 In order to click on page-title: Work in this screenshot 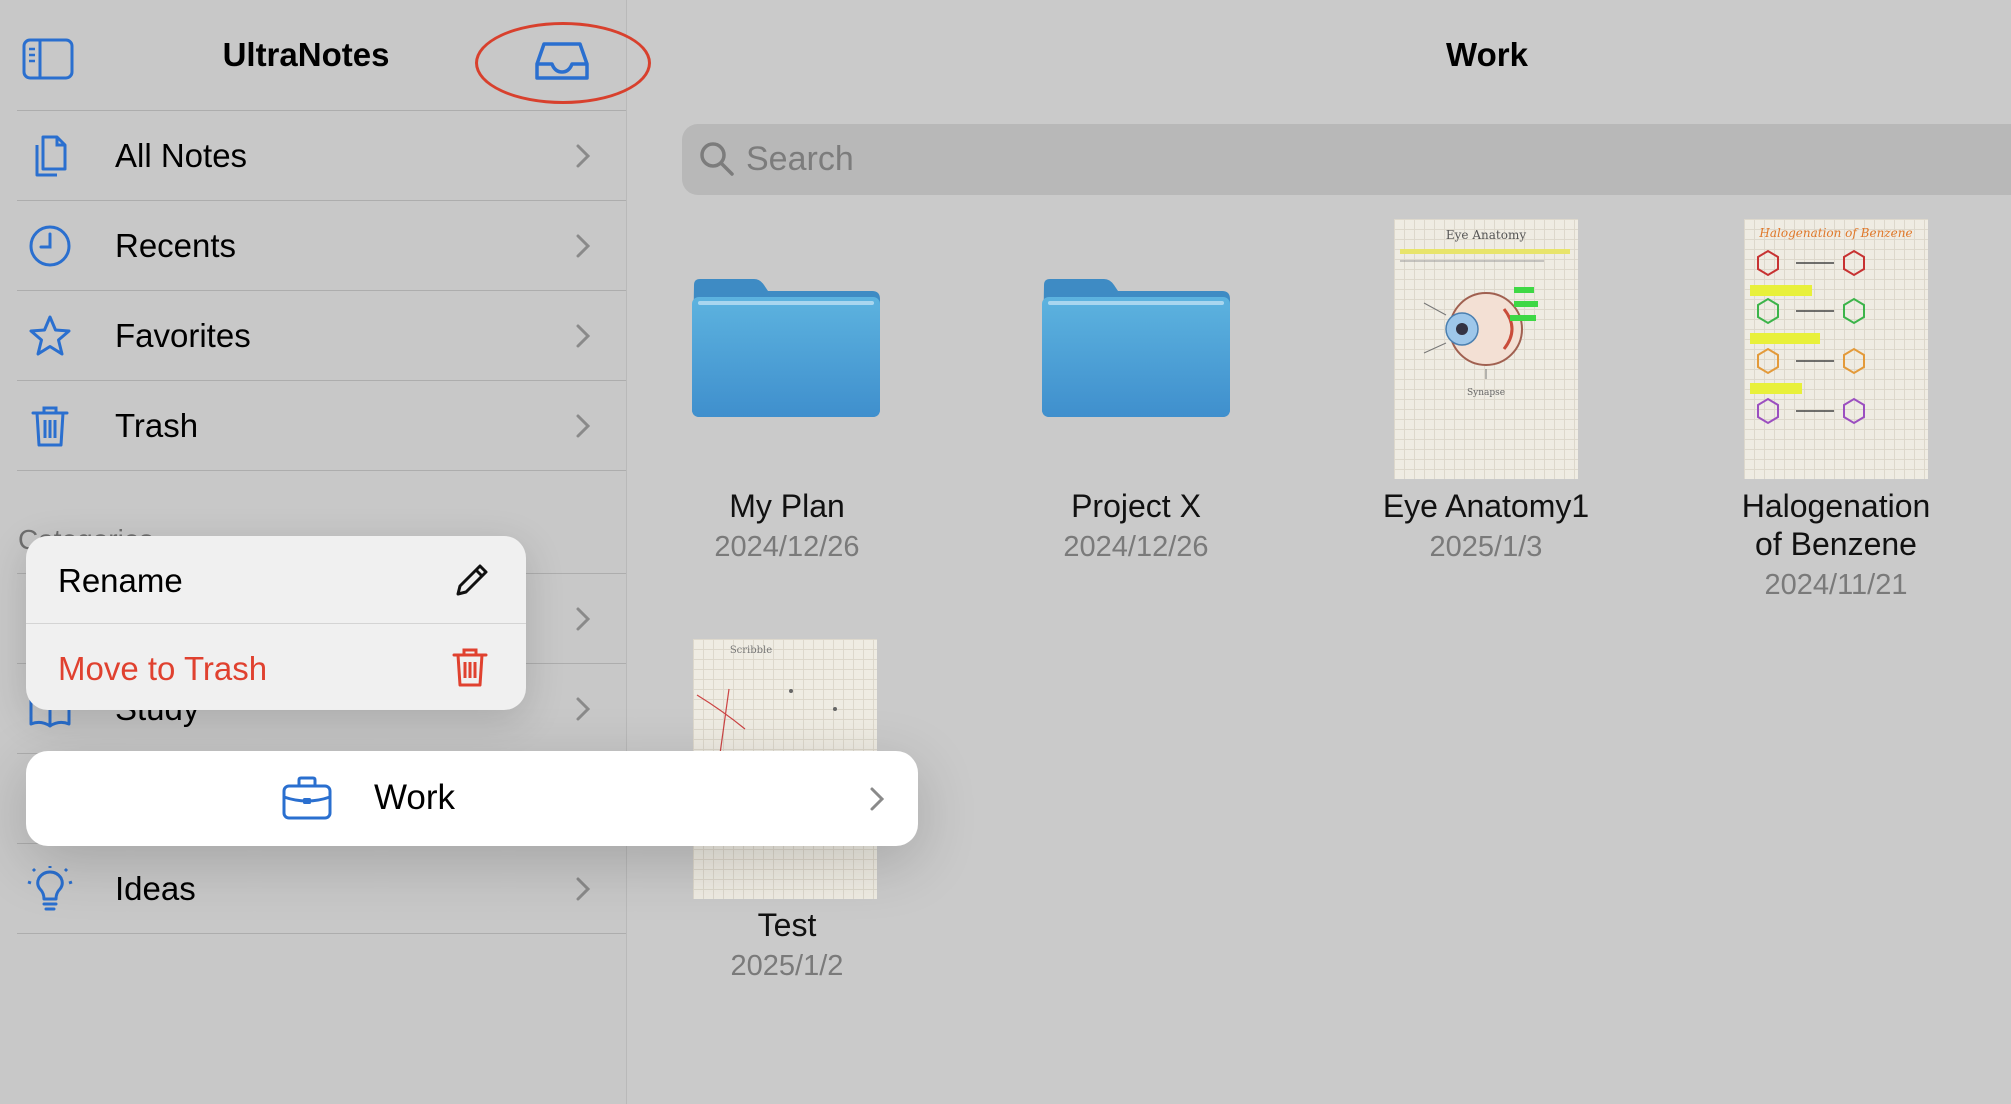, I will do `click(1487, 54)`.